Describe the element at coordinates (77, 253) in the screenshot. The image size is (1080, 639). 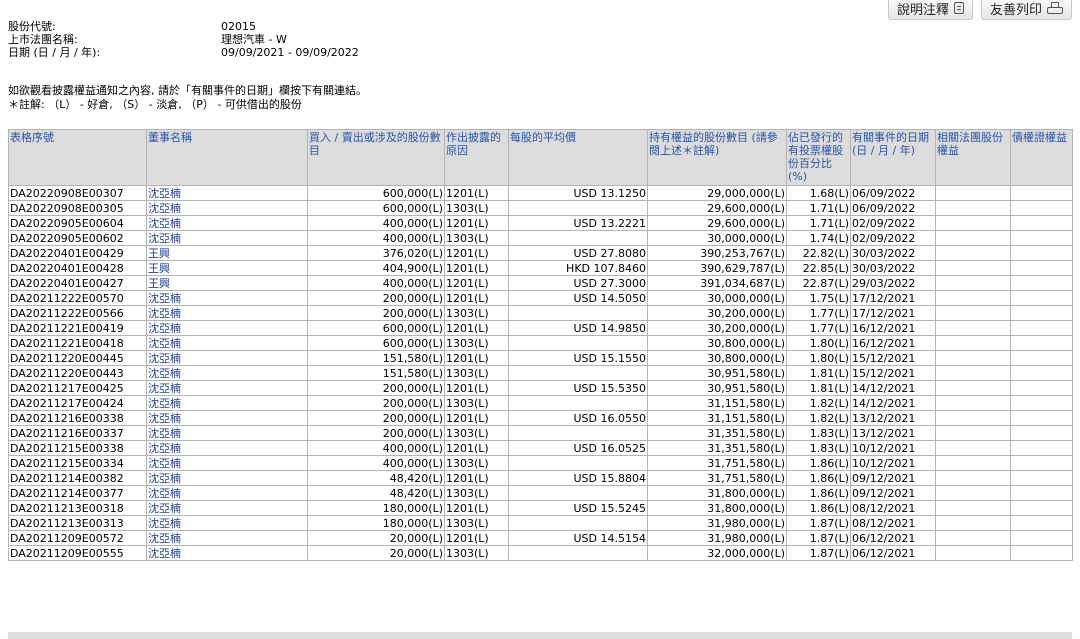
I see `form-serial-cell: DA20220401E00429` at that location.